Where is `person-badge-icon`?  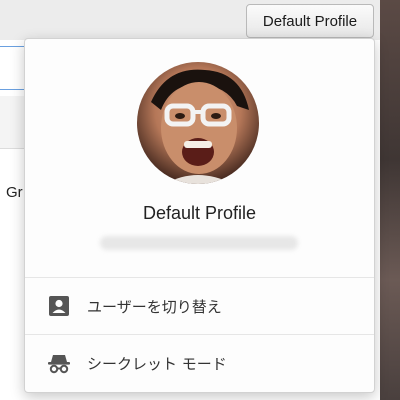
person-badge-icon is located at coordinates (59, 306).